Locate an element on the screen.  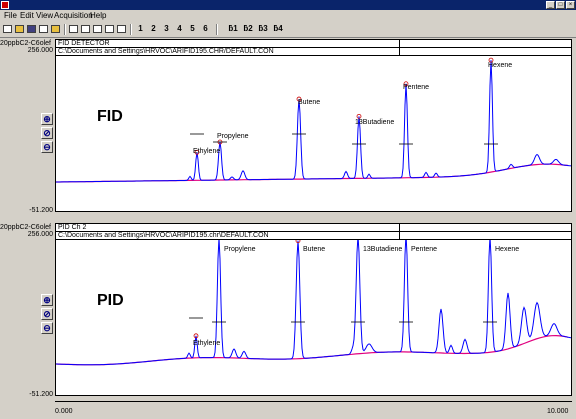
bottom-peak-label-2: Butene is located at coordinates (314, 249).